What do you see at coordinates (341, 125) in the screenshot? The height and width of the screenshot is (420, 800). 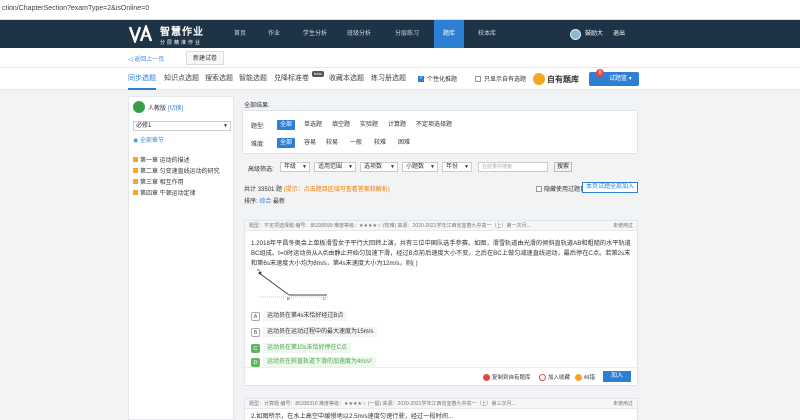 I see `type-filter-fill: 填空题` at bounding box center [341, 125].